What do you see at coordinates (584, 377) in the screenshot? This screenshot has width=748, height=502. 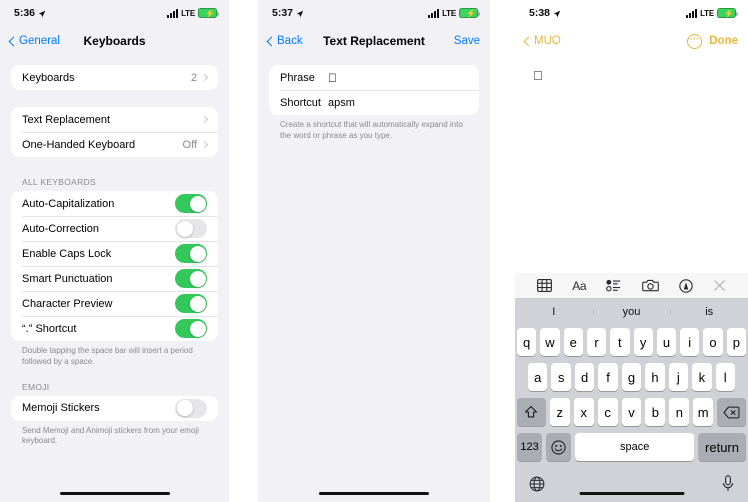 I see `key-d: d` at bounding box center [584, 377].